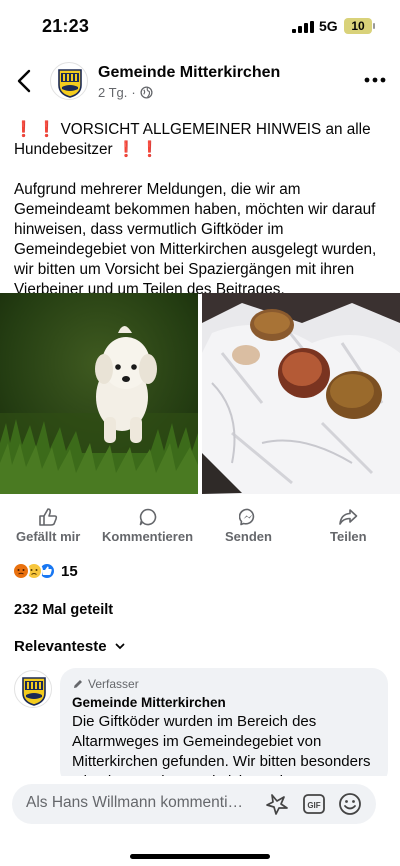  I want to click on puppy-photo, so click(99, 393).